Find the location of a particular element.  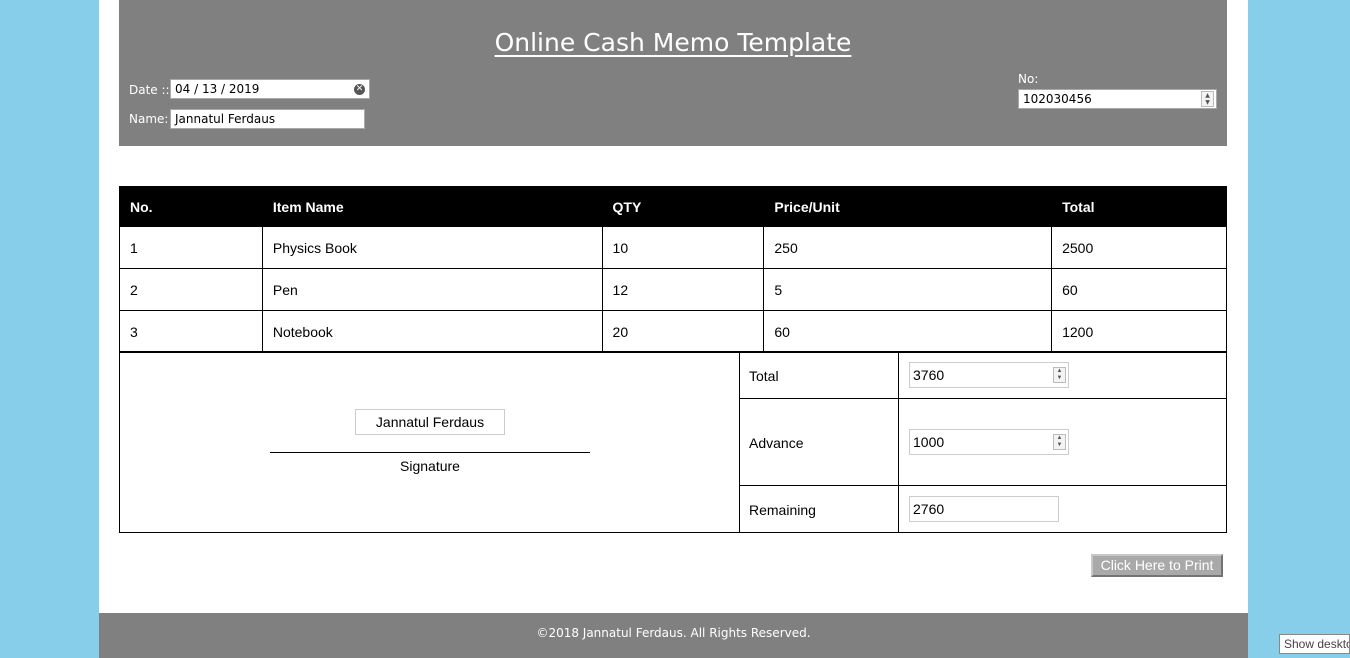

no-input: 102030456 ▲ ▼ is located at coordinates (1117, 99).